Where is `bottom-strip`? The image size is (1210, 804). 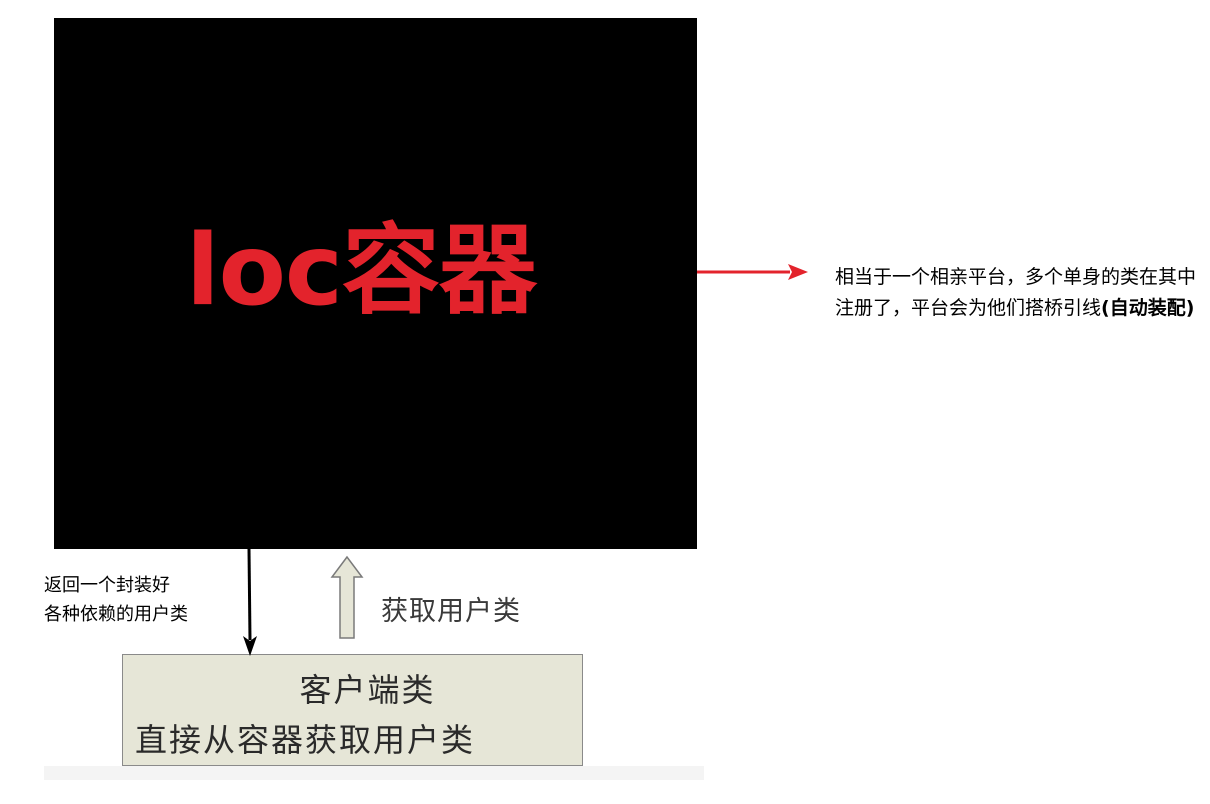 bottom-strip is located at coordinates (374, 773).